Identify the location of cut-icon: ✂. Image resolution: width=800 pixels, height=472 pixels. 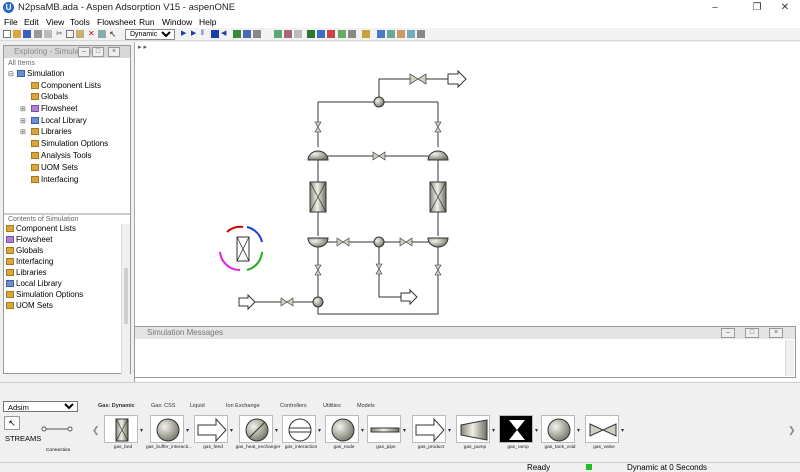
(60, 34).